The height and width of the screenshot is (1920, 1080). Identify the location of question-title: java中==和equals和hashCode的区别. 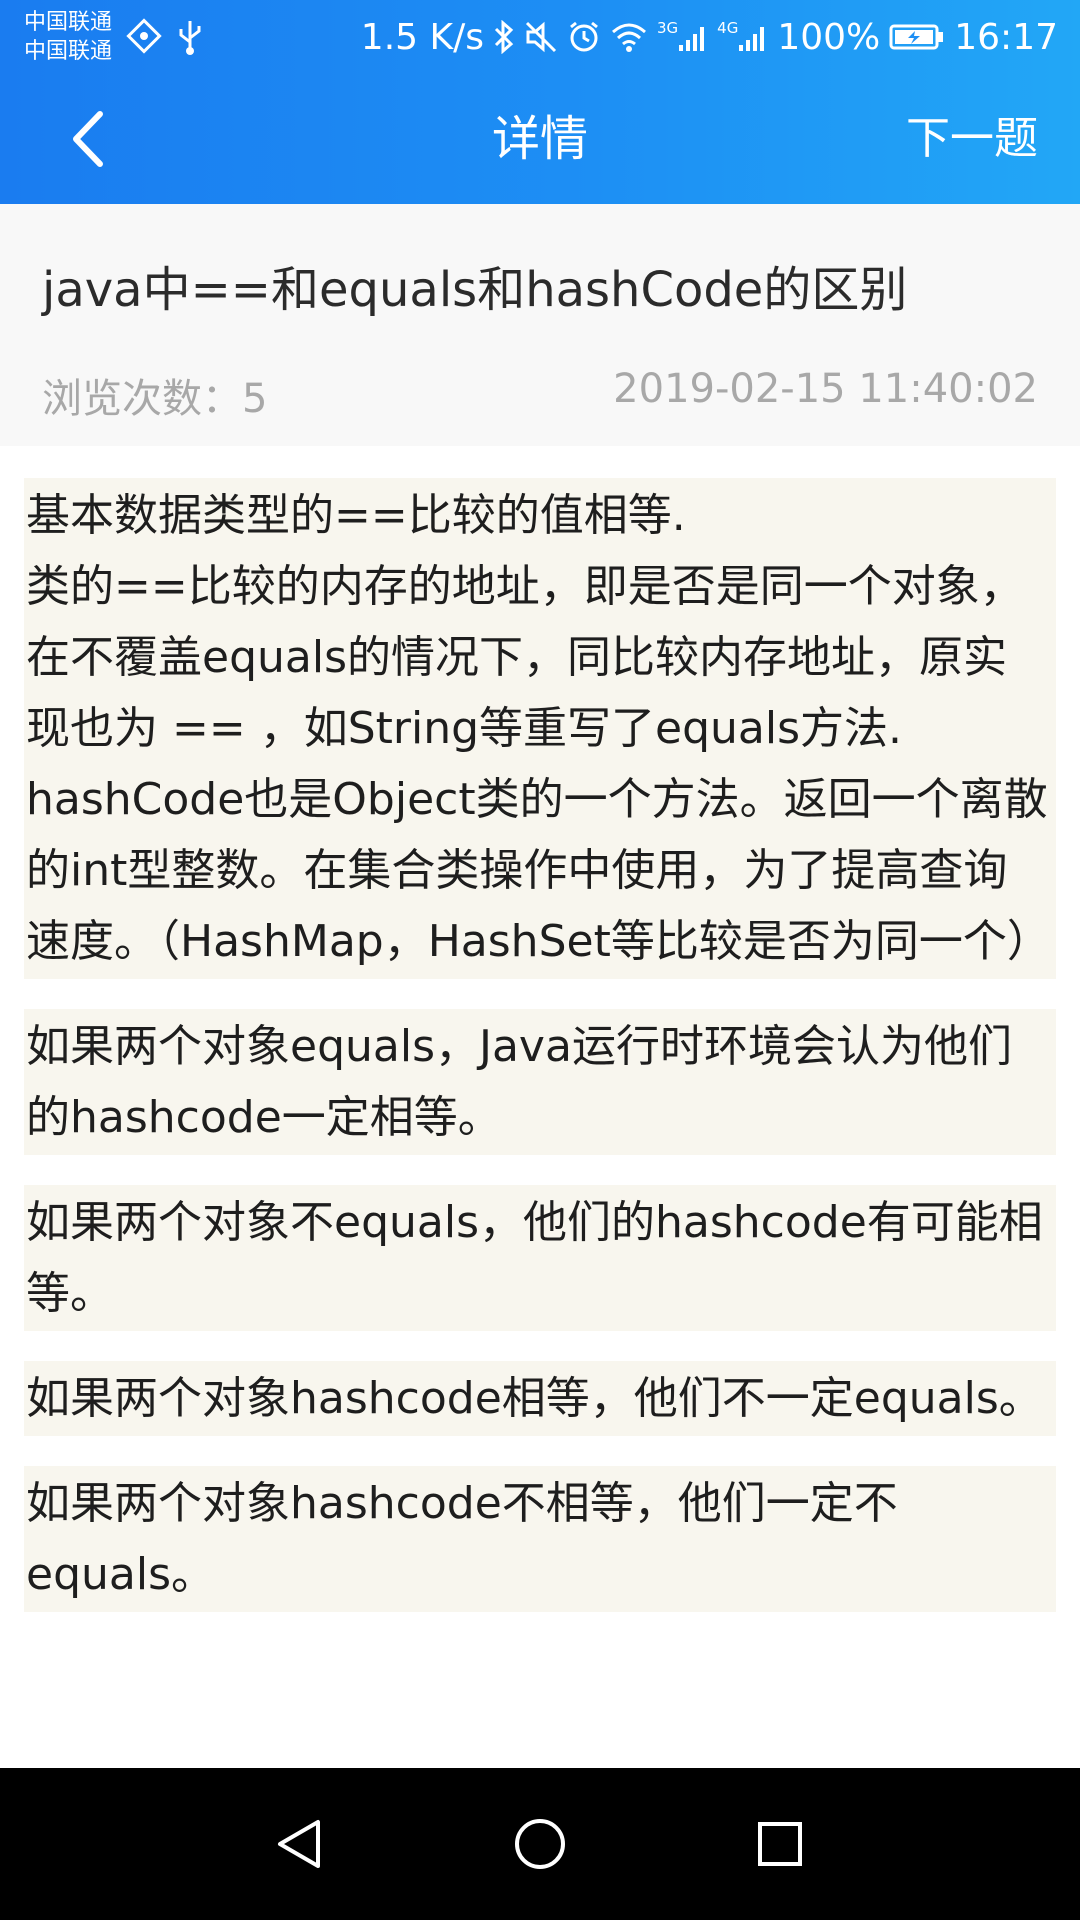
(475, 290).